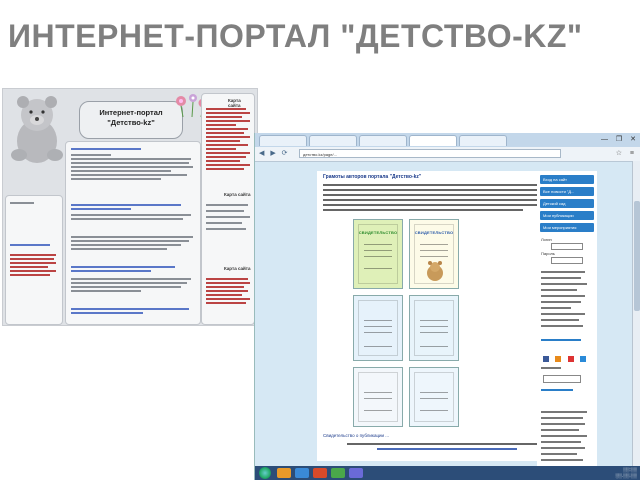  What do you see at coordinates (447, 473) in the screenshot?
I see `windows-taskbar: ░░:░░ ░░.░░.░░` at bounding box center [447, 473].